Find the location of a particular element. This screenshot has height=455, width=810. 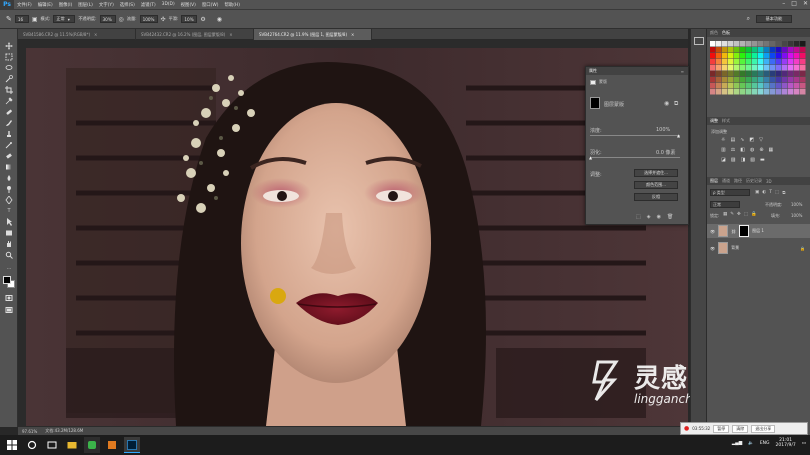

properties-panel-icon is located at coordinates (699, 41).